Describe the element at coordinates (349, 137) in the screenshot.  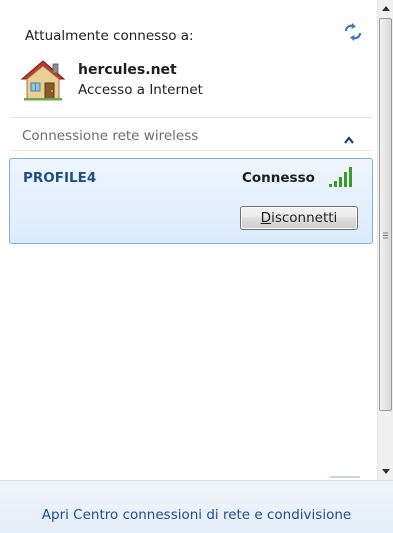
I see `chevron-up-icon` at that location.